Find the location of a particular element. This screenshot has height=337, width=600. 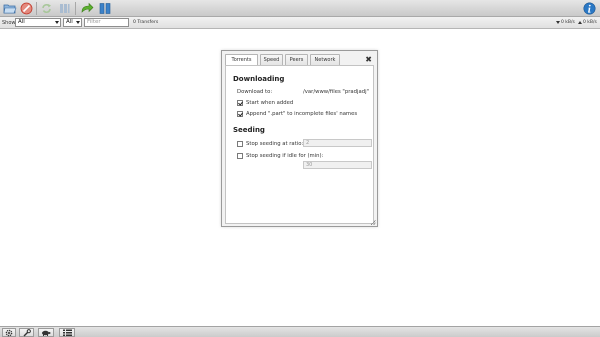

filter-placeholder: Filter is located at coordinates (94, 22).